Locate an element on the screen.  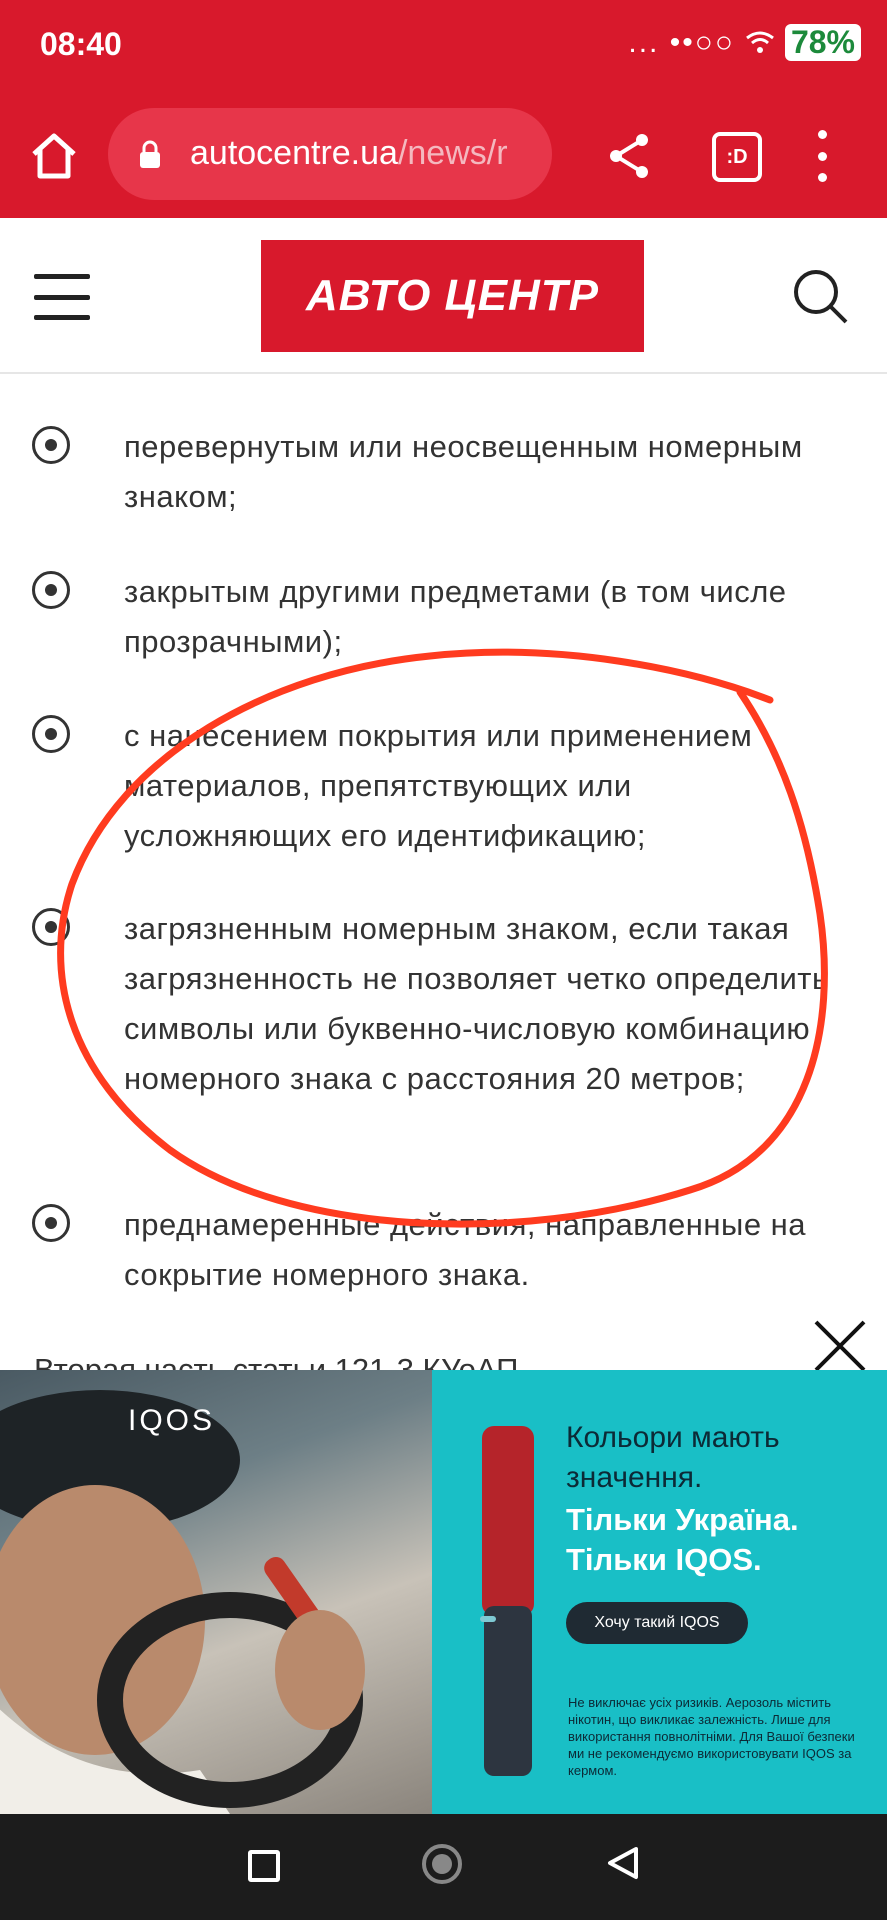
share-icon is located at coordinates (630, 156).